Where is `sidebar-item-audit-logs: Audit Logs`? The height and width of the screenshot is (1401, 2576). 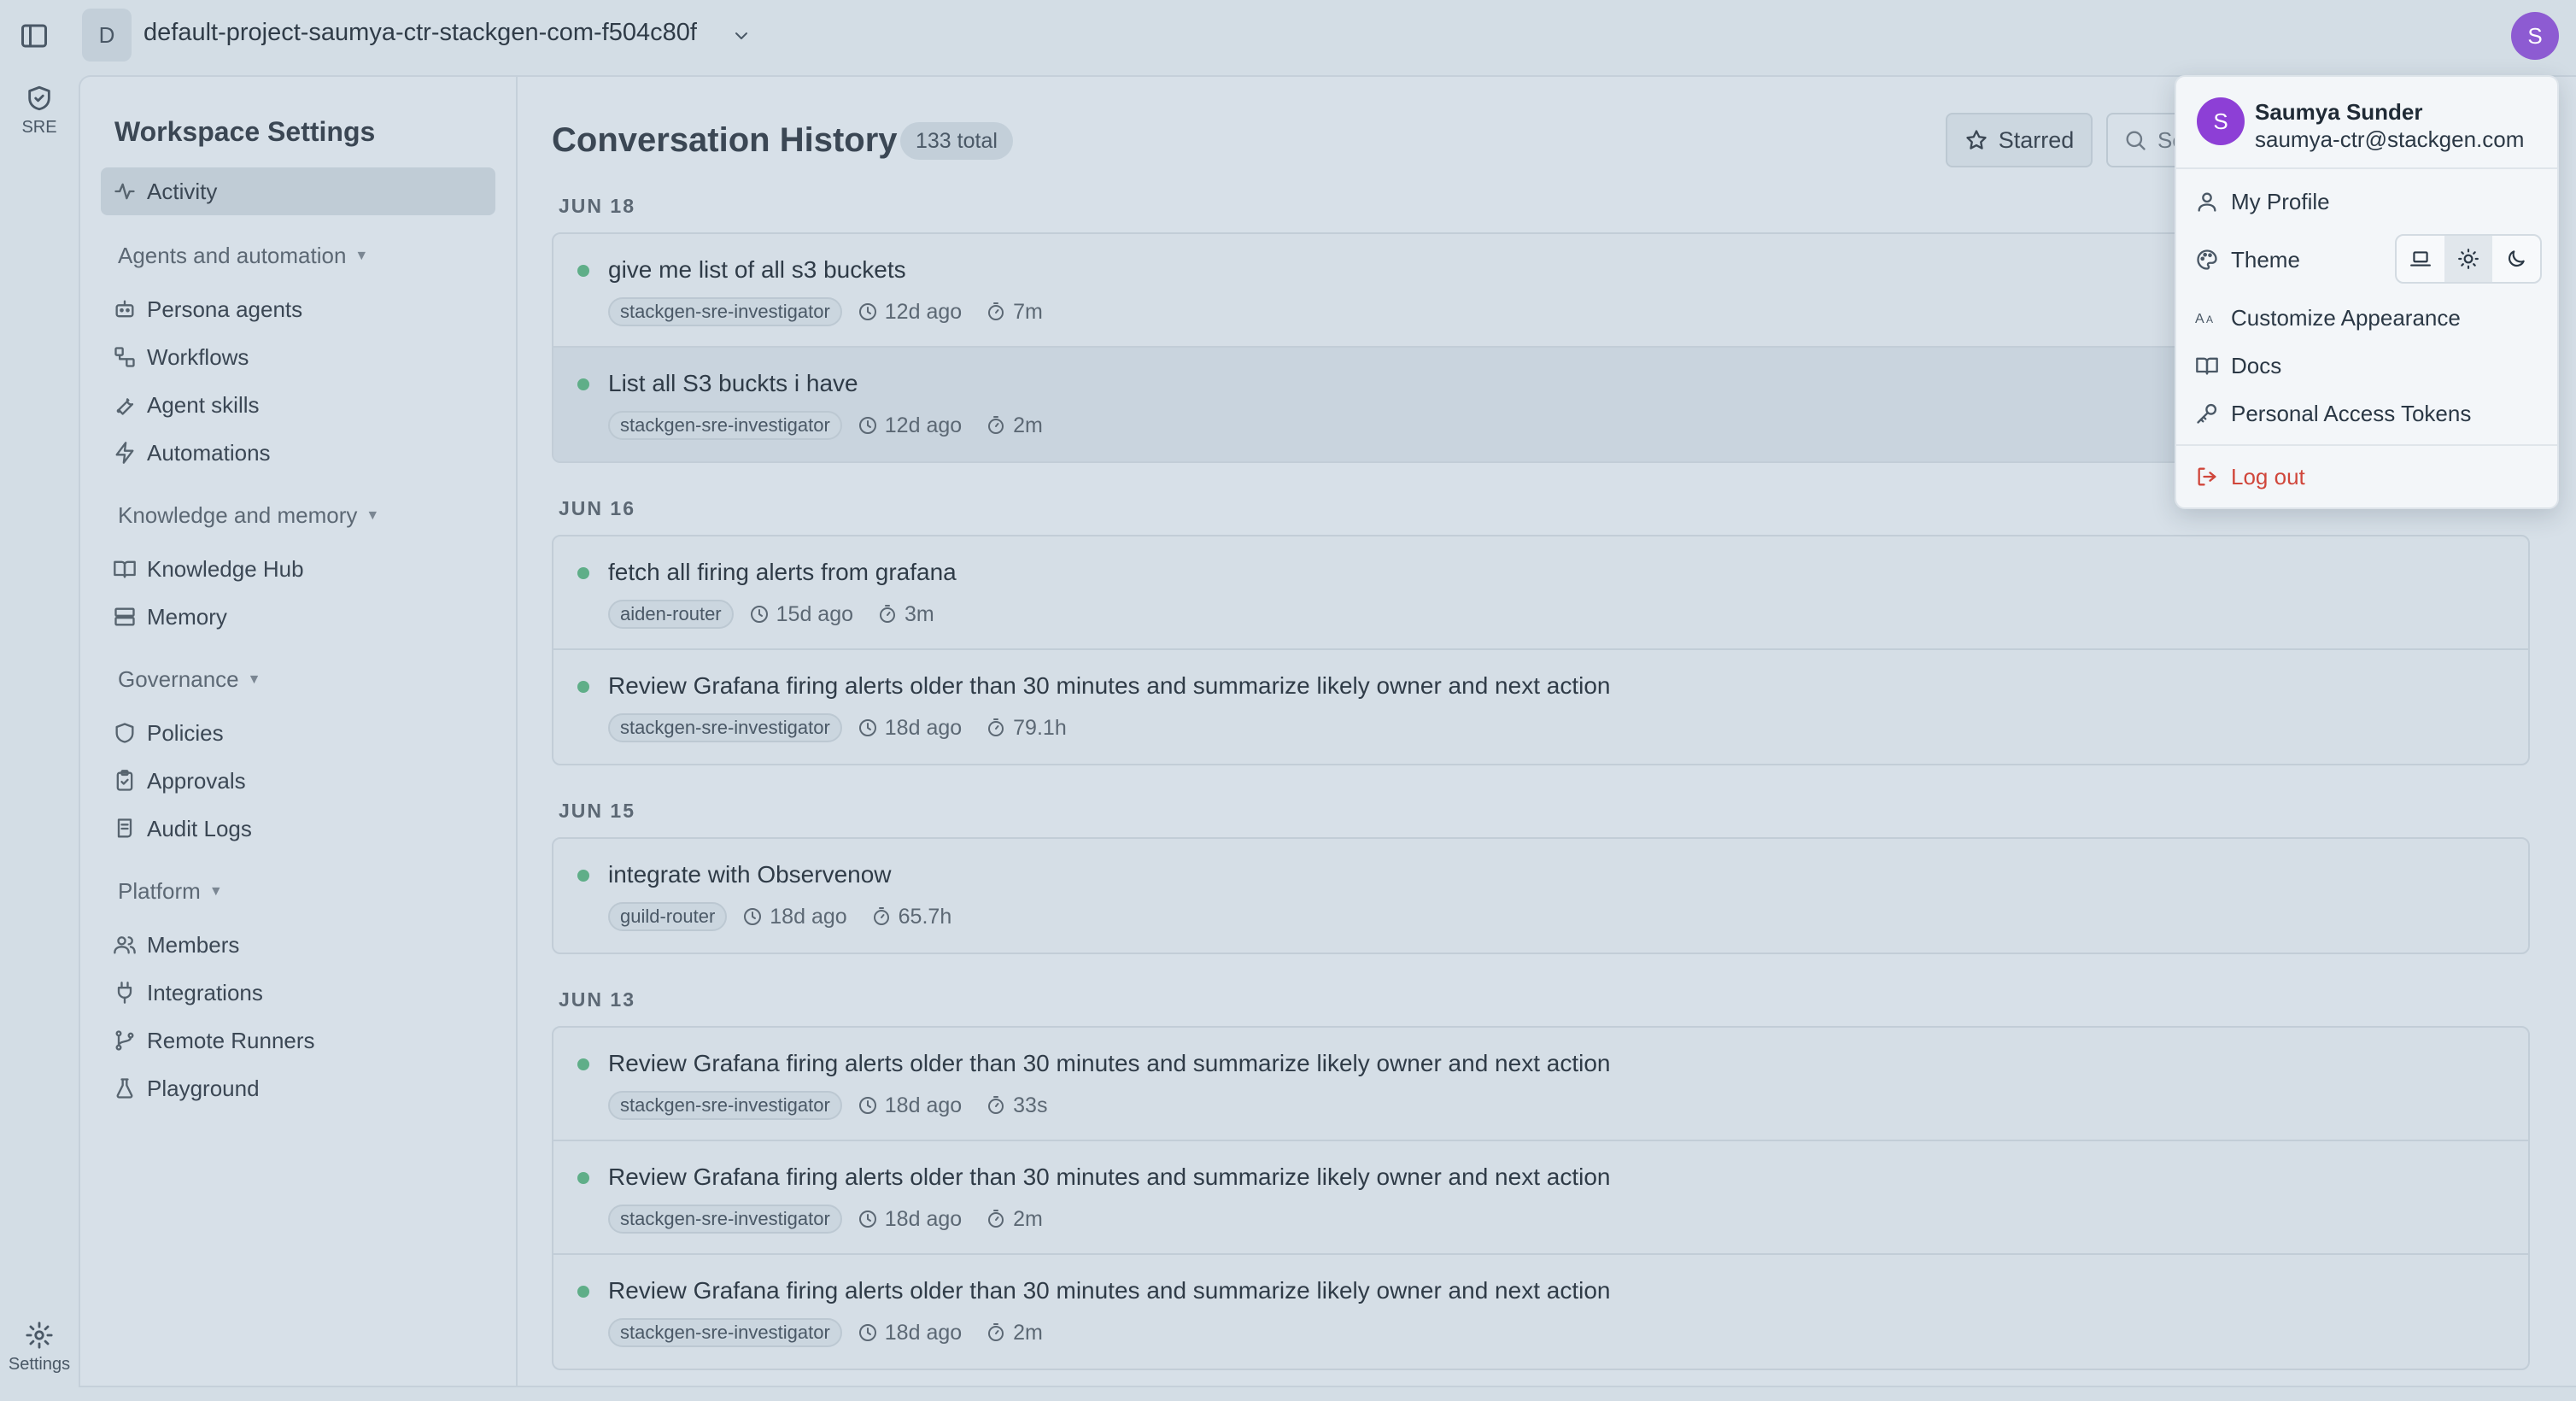
sidebar-item-audit-logs: Audit Logs is located at coordinates (298, 829).